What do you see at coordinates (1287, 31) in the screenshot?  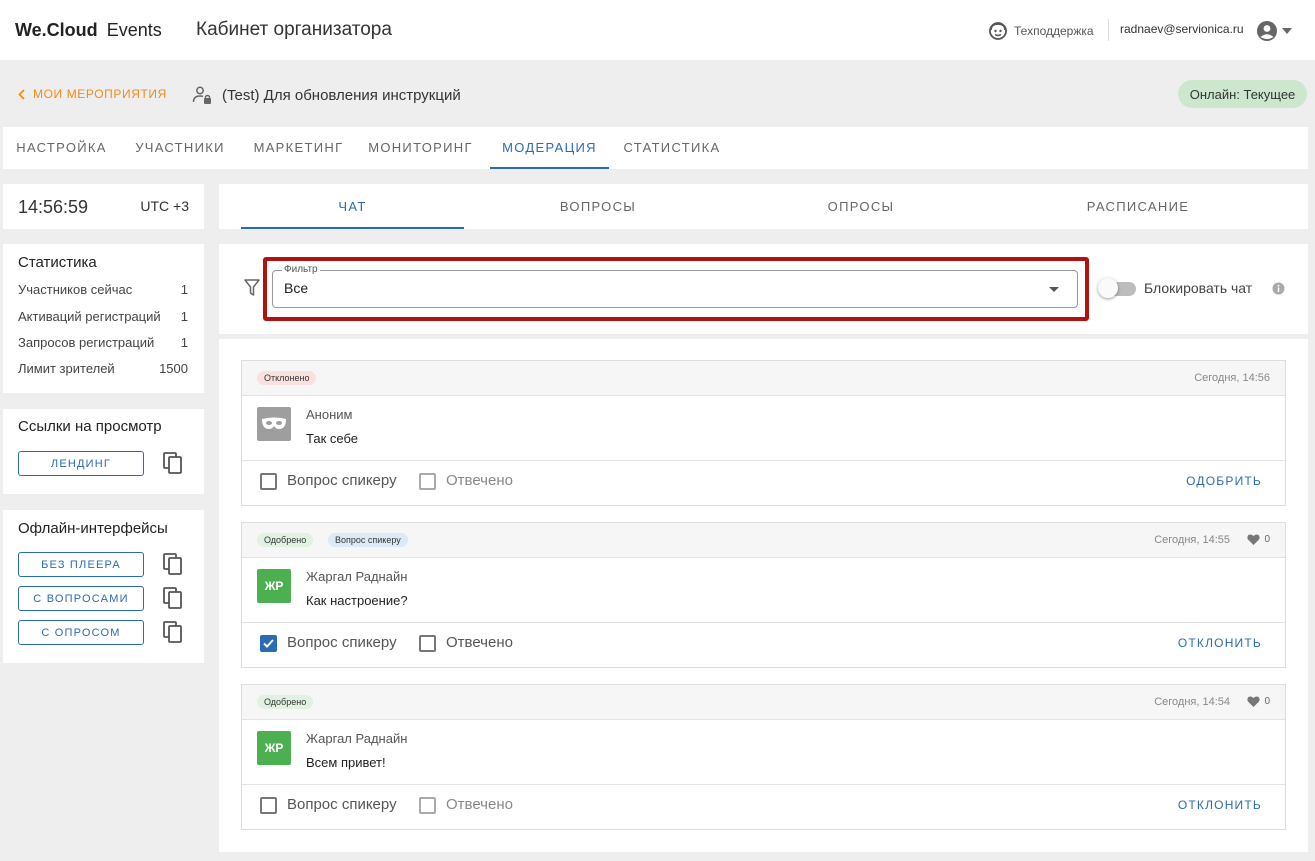 I see `chevron-down-icon` at bounding box center [1287, 31].